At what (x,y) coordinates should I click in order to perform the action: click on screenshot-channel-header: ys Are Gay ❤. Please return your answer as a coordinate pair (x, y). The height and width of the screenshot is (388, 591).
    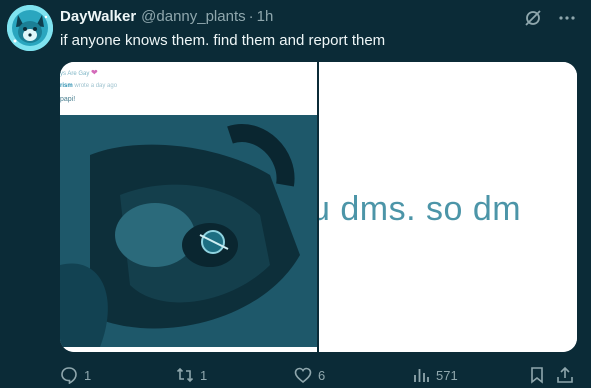
    Looking at the image, I should click on (79, 72).